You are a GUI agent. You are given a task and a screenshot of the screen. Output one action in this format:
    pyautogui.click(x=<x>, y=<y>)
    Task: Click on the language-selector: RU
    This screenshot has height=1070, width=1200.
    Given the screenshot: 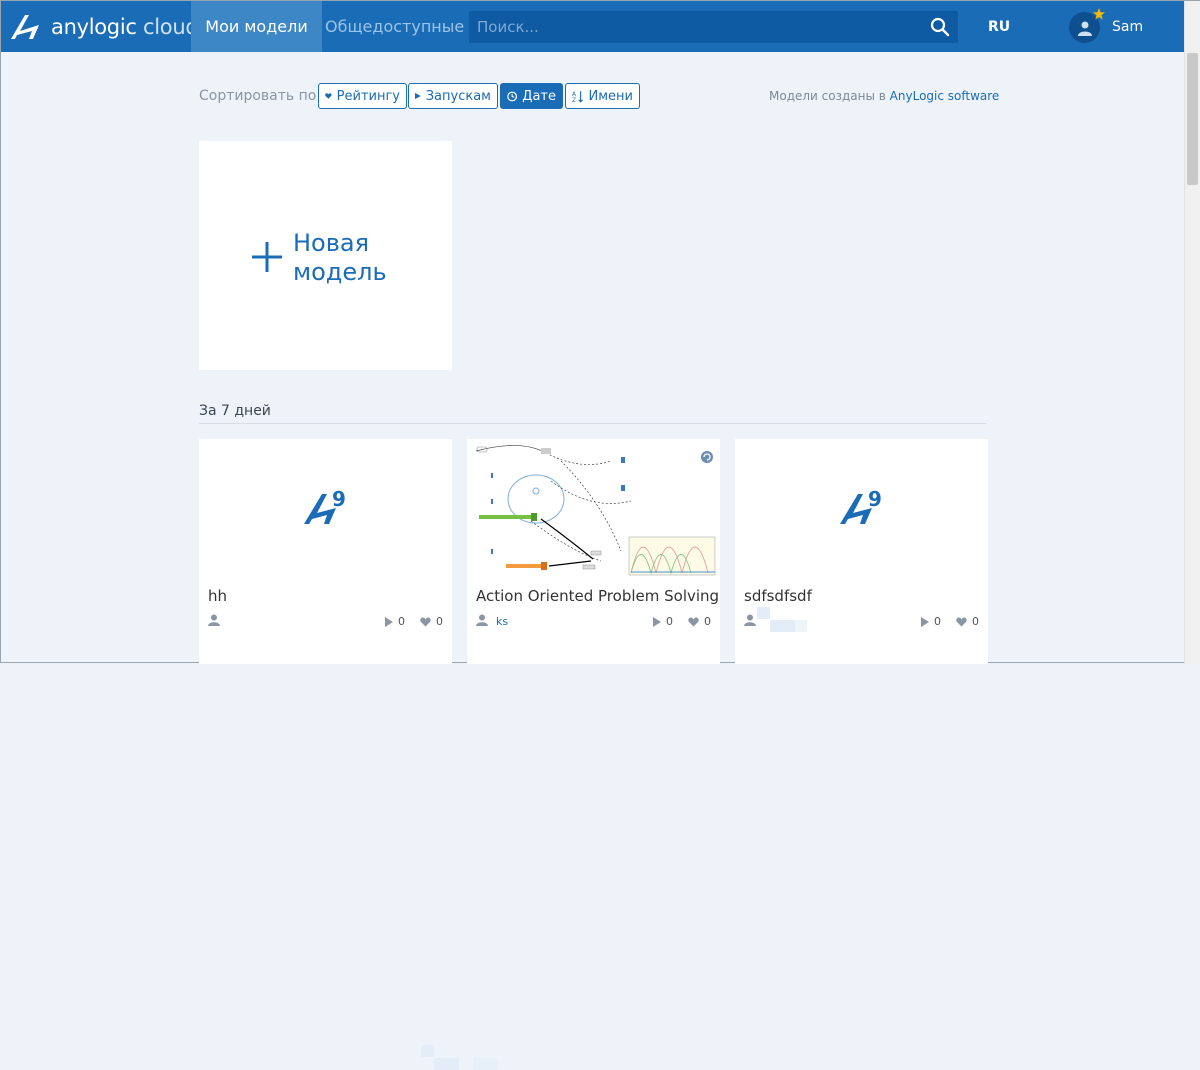 What is the action you would take?
    pyautogui.click(x=999, y=27)
    